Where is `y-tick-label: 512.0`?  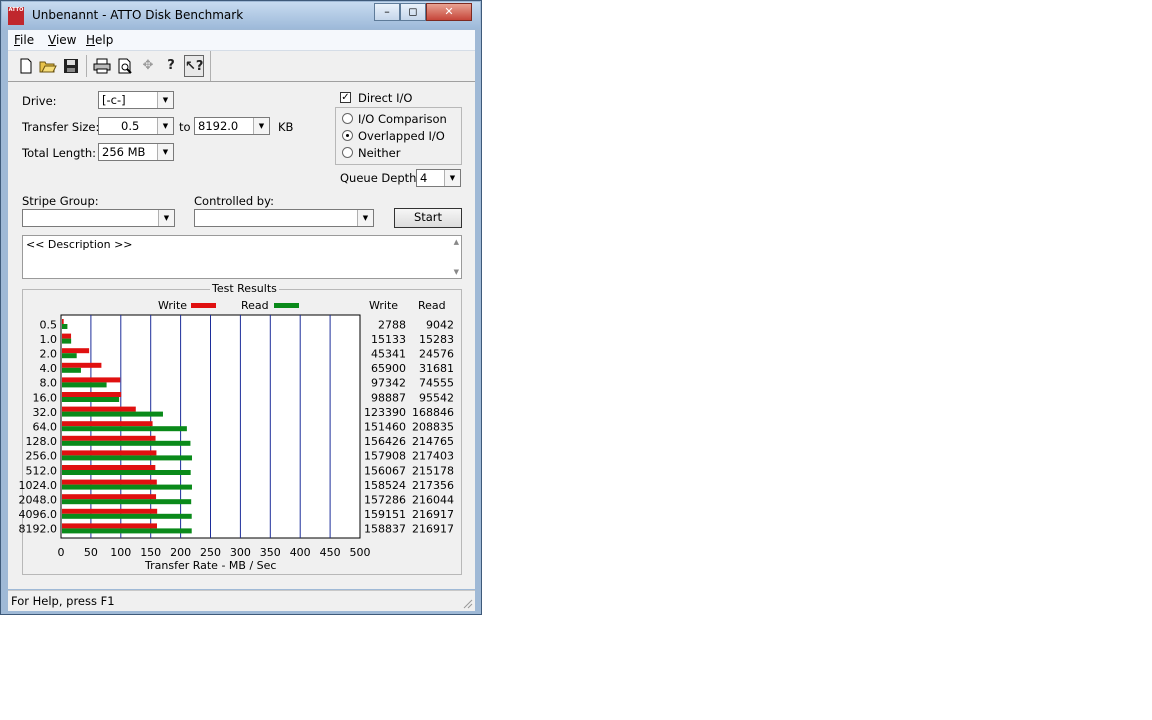
y-tick-label: 512.0 is located at coordinates (42, 470).